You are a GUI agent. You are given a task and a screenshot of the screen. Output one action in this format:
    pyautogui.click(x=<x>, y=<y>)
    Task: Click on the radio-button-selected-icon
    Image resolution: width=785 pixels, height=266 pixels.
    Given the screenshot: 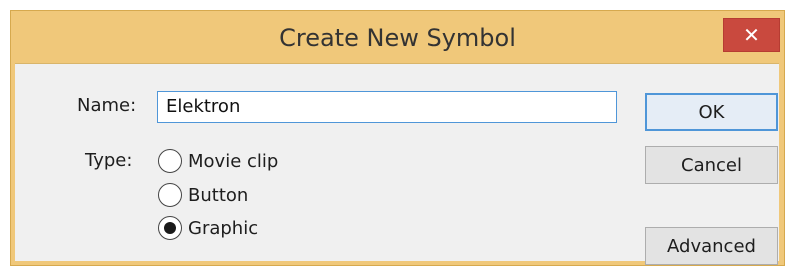 What is the action you would take?
    pyautogui.click(x=170, y=228)
    